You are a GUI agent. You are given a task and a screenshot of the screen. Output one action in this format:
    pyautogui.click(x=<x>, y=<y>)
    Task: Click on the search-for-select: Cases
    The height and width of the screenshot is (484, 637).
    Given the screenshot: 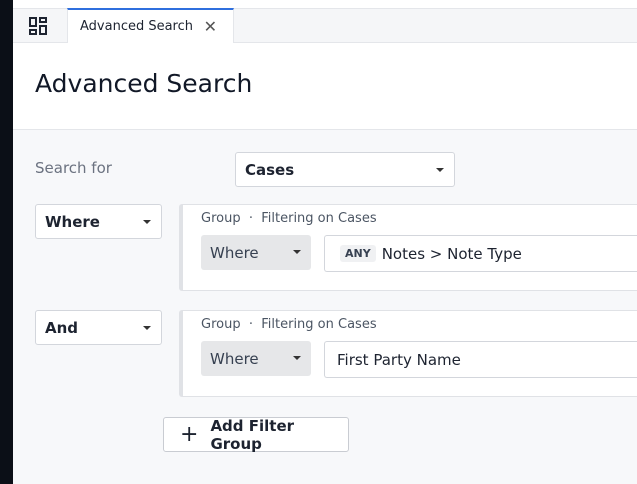 What is the action you would take?
    pyautogui.click(x=345, y=169)
    